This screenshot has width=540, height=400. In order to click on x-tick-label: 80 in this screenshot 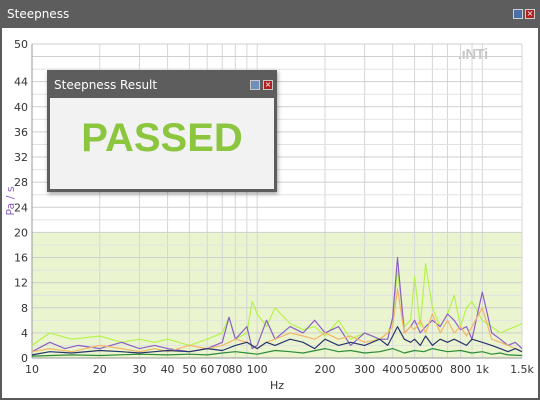, I will do `click(235, 369)`.